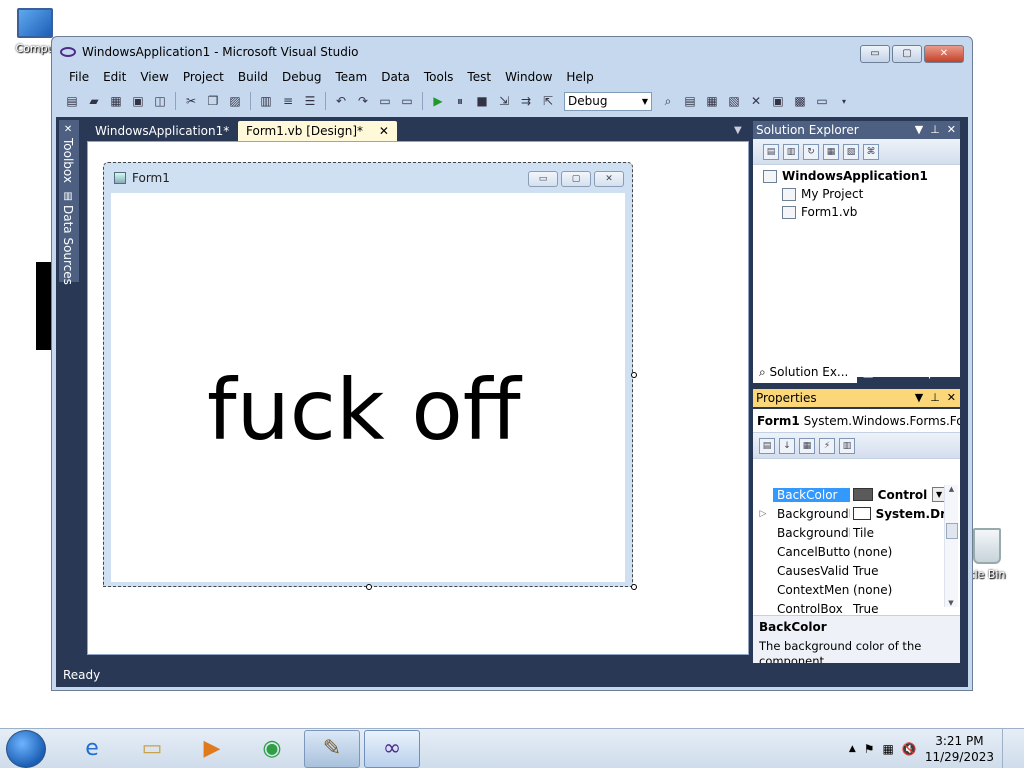 This screenshot has height=768, width=1024. I want to click on alphabetical-icon: ↓, so click(787, 445).